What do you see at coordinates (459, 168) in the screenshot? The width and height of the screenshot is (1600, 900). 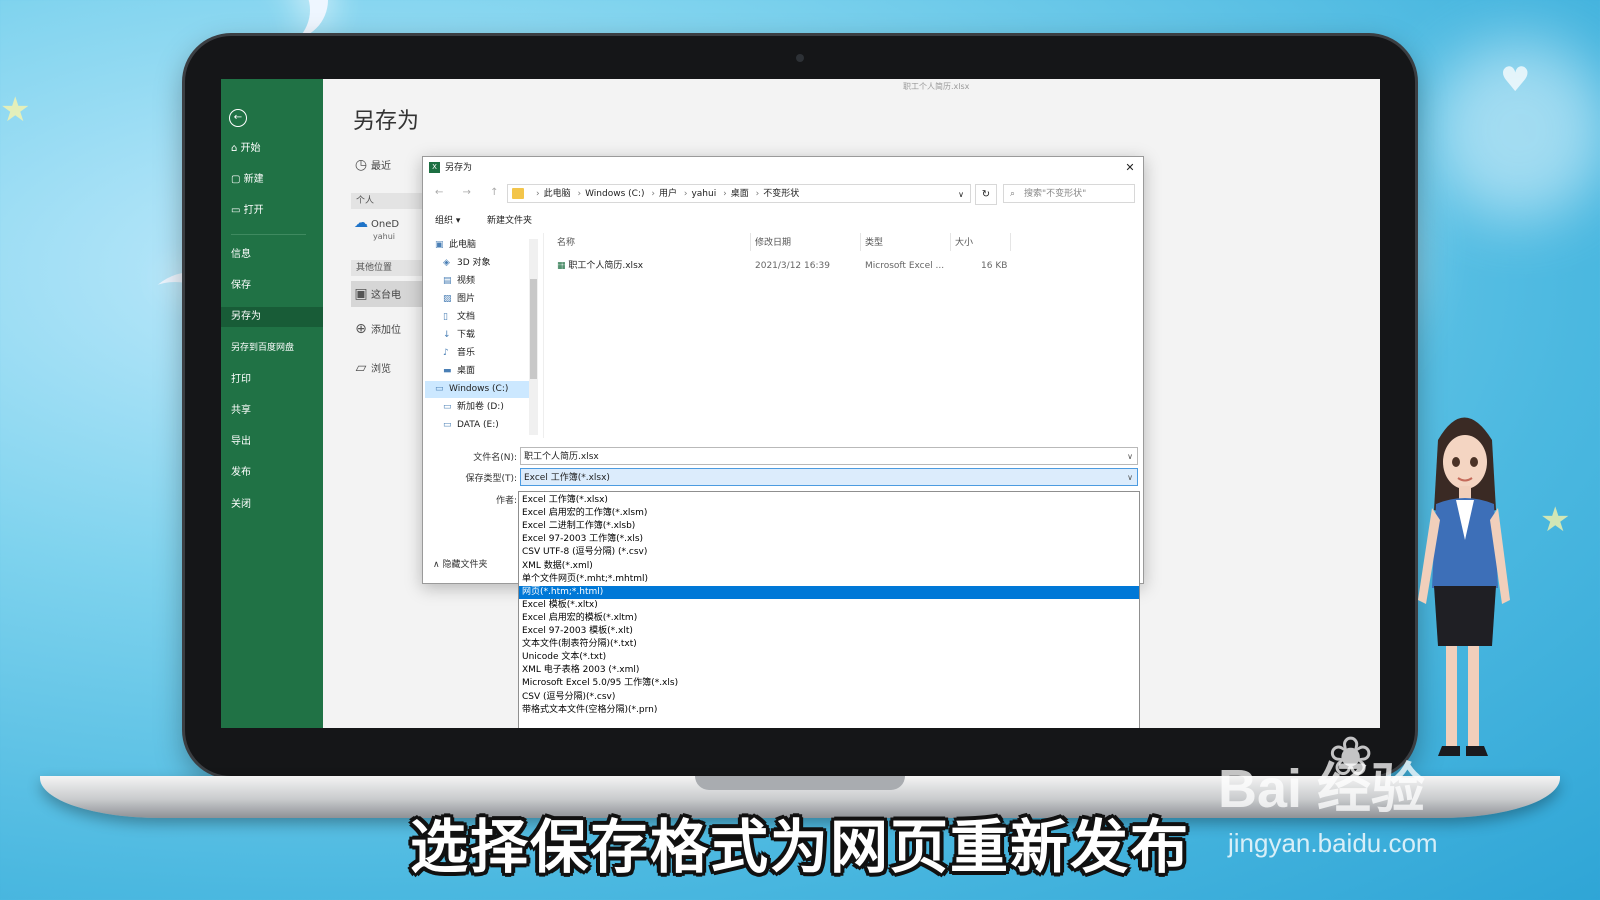 I see `dialog-title: 另存为` at bounding box center [459, 168].